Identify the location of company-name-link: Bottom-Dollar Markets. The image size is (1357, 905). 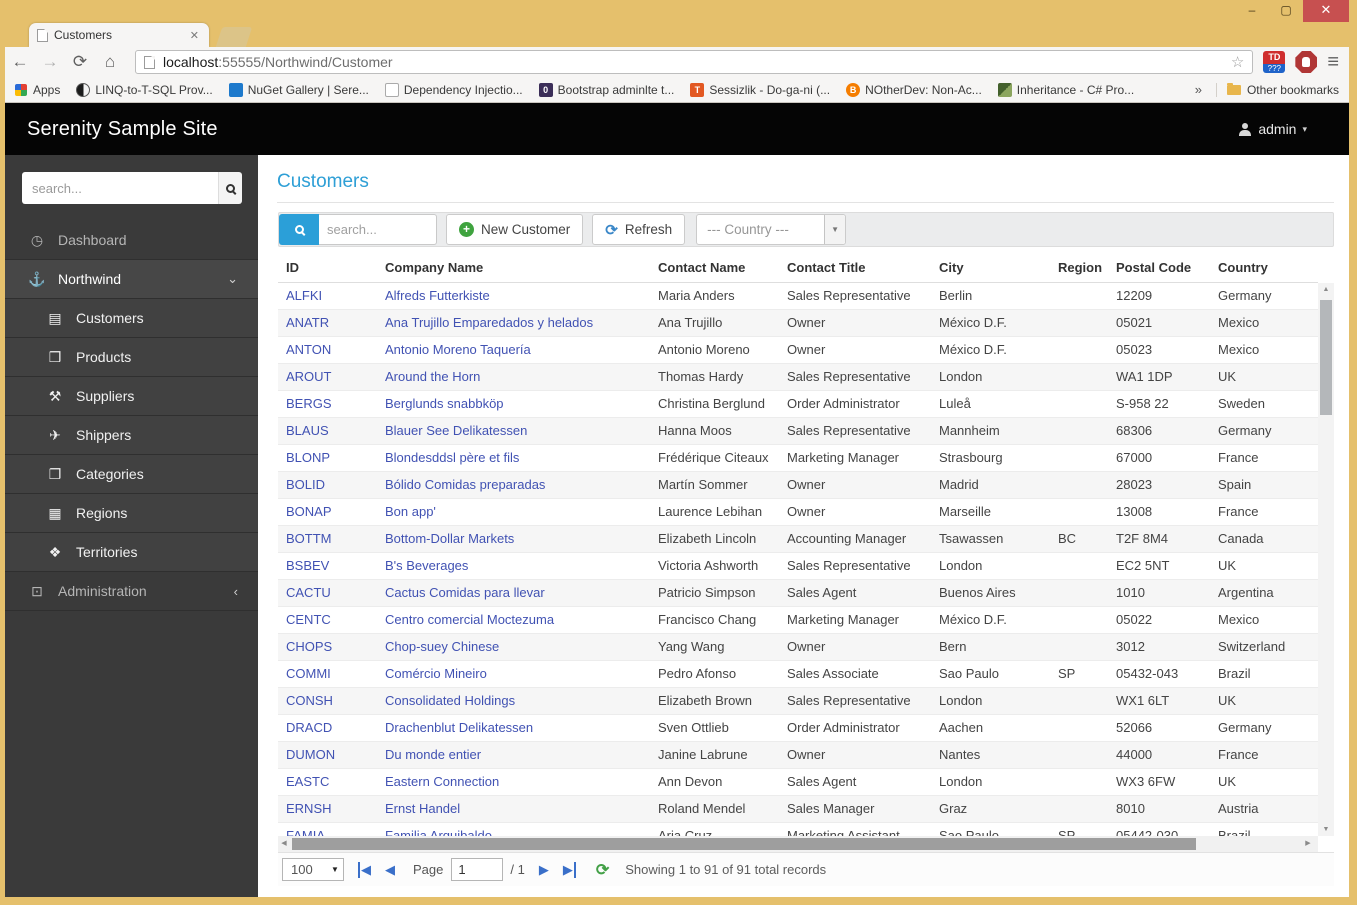
(513, 539).